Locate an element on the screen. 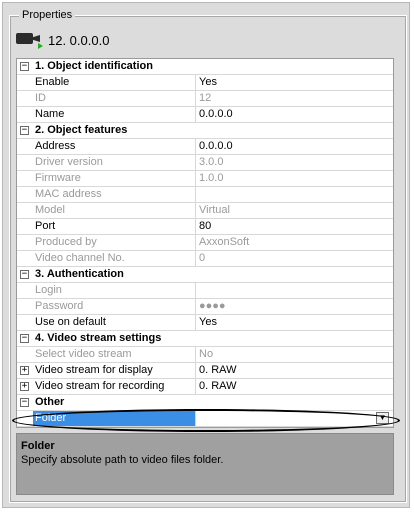 This screenshot has width=414, height=512. category-row: −3. Authentication is located at coordinates (205, 275).